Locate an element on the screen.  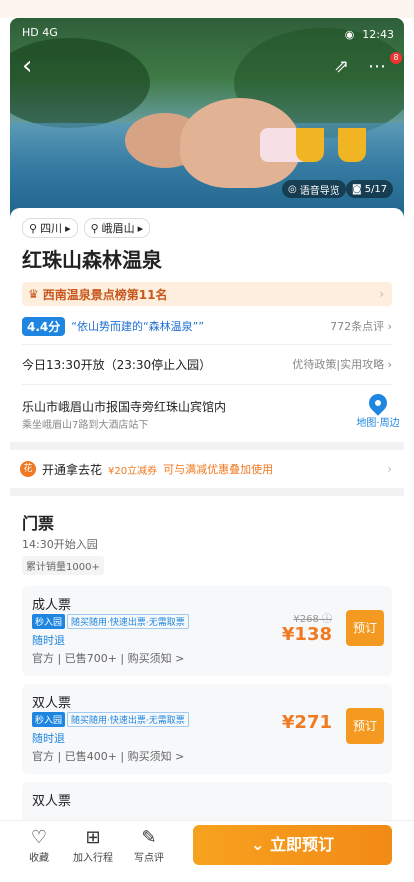
map-button: 地图·周边 is located at coordinates (378, 412).